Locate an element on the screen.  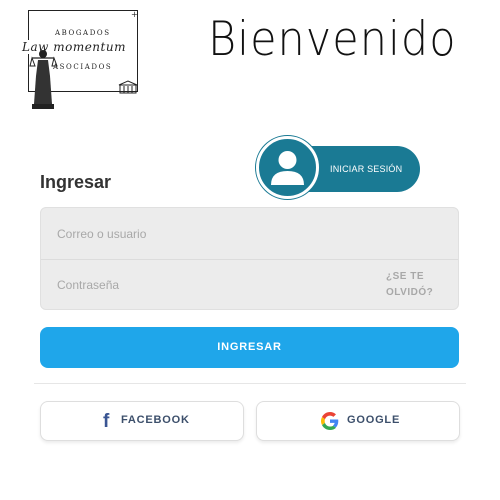
logo-top-text: ABOGADOS is located at coordinates (83, 33).